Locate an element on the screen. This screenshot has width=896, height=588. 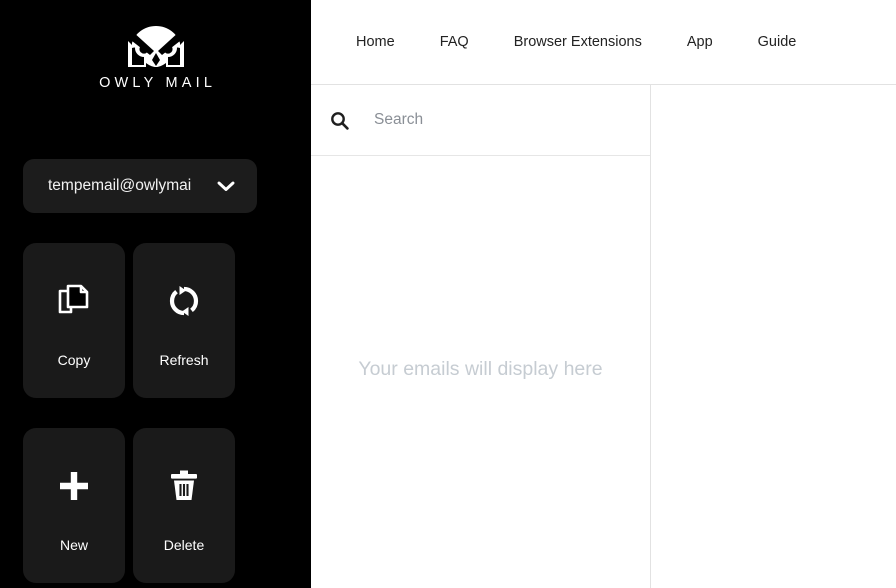
owl-icon is located at coordinates (155, 46).